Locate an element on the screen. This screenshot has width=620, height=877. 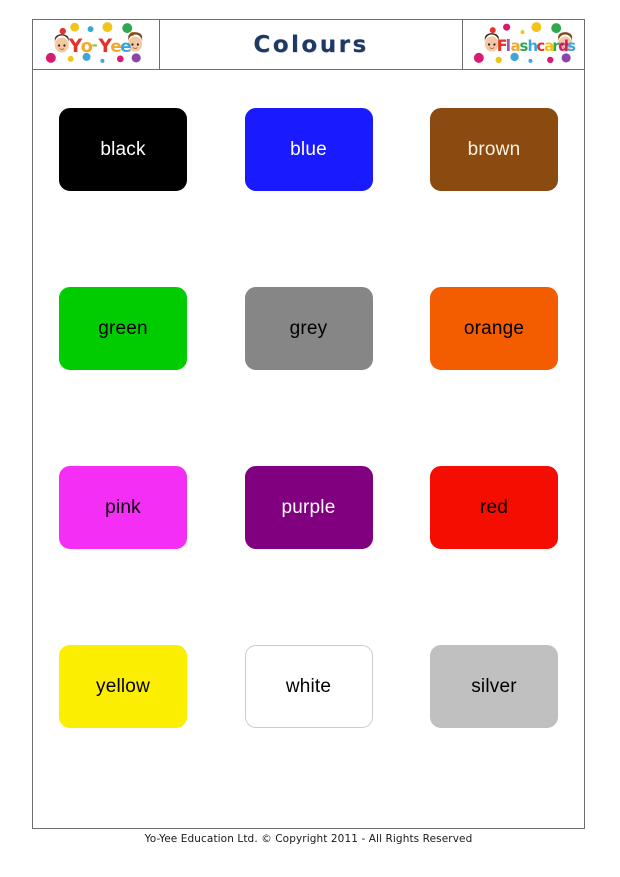
colour-card-label: black is located at coordinates (123, 149).